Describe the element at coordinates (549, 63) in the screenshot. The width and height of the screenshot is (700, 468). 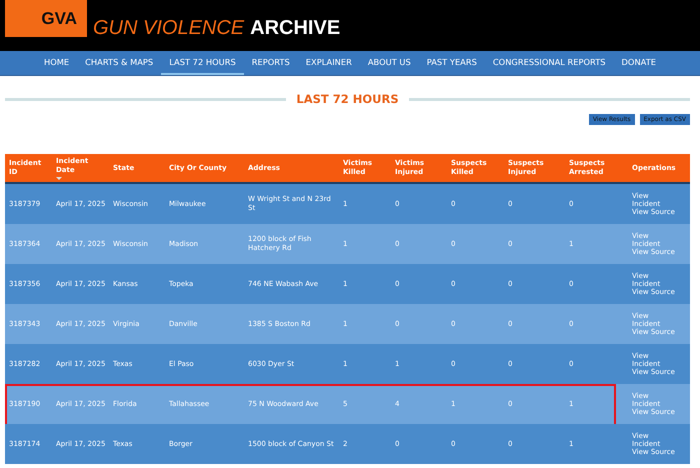
I see `nav-link: CONGRESSIONAL REPORTS` at that location.